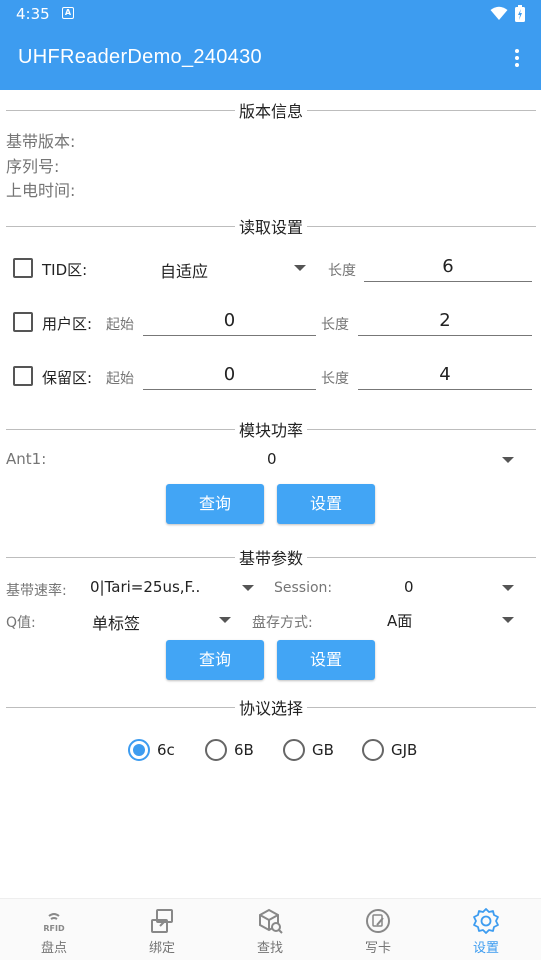 Image resolution: width=541 pixels, height=960 pixels. What do you see at coordinates (184, 271) in the screenshot?
I see `tid-mode-value: 自适应` at bounding box center [184, 271].